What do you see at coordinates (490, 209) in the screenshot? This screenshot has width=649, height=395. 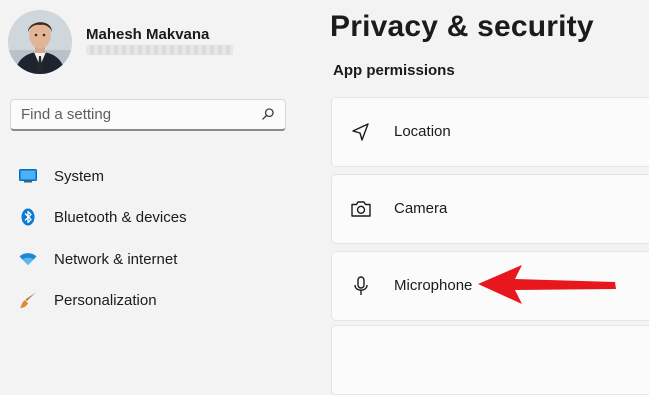 I see `permission-card-camera: Camera` at bounding box center [490, 209].